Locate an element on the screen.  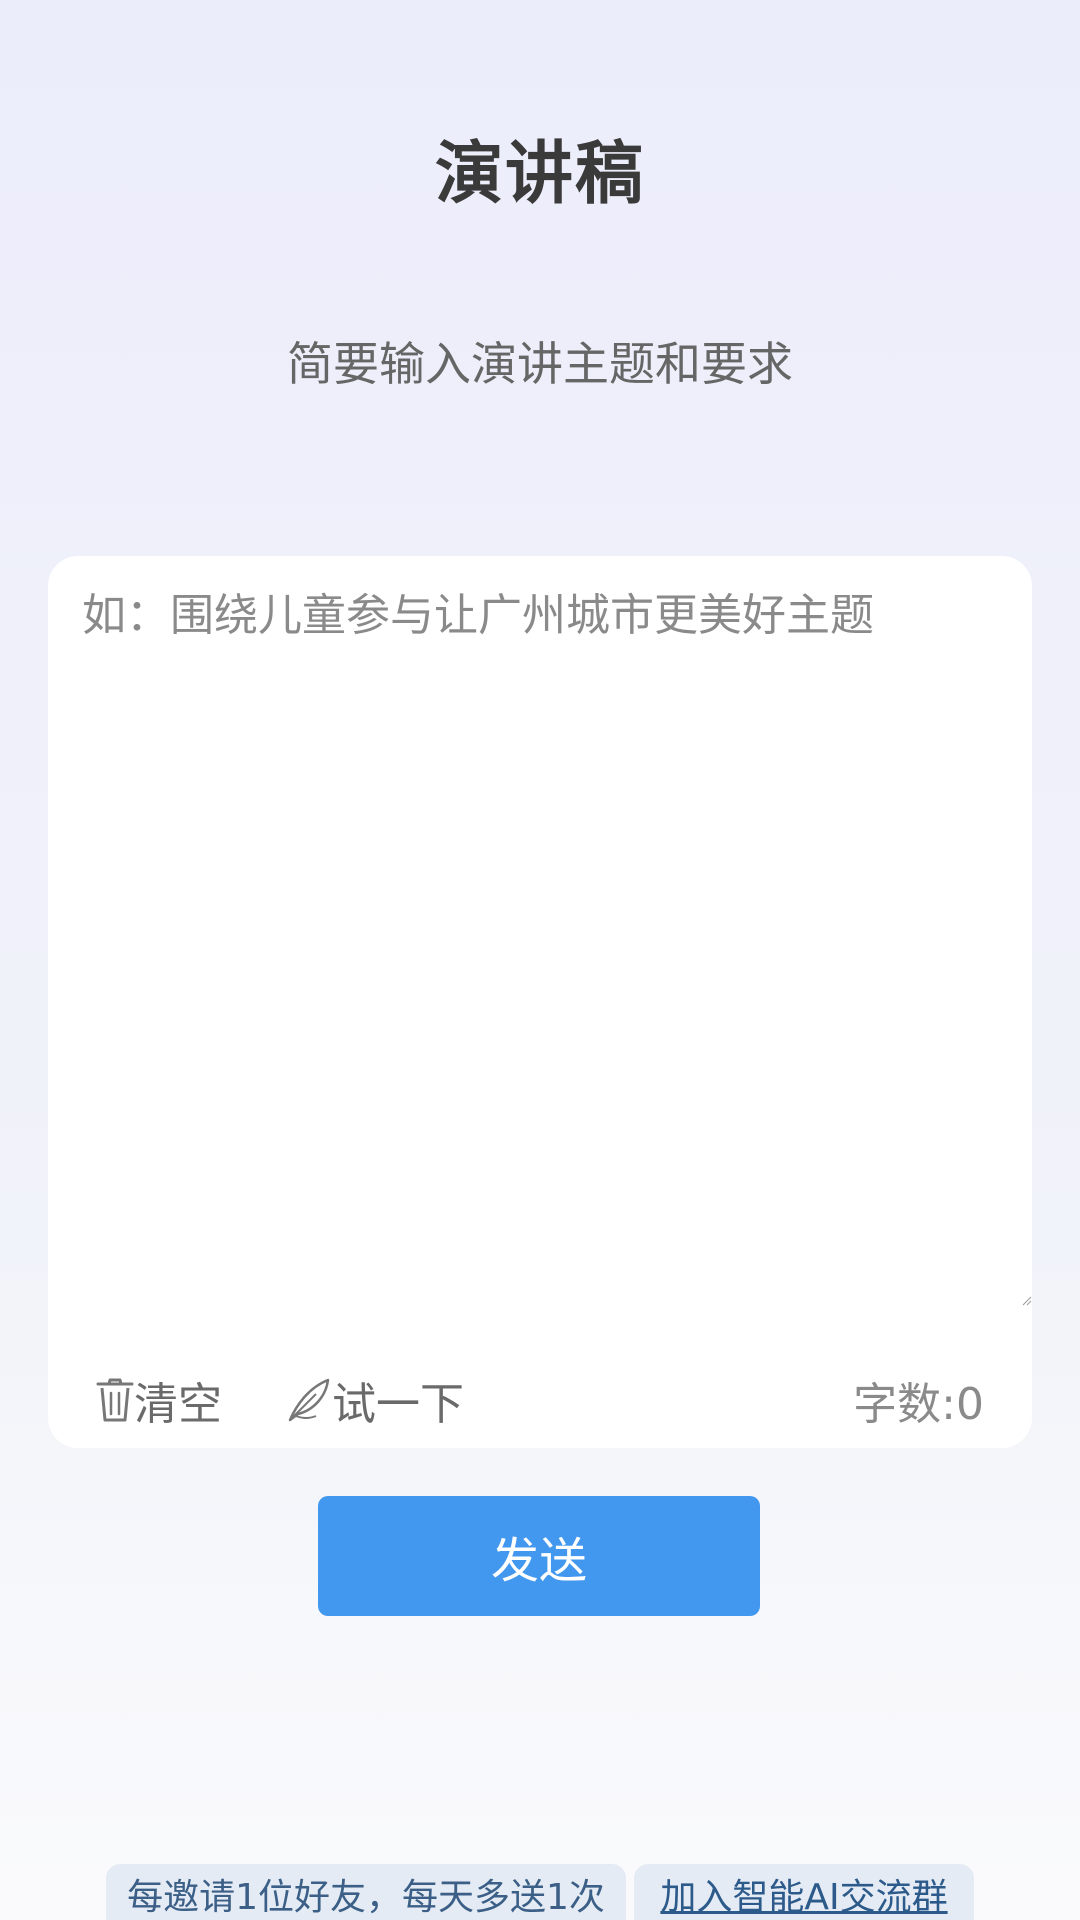
invite-banner: 每邀请1位好友，每天多送1次 is located at coordinates (366, 1892).